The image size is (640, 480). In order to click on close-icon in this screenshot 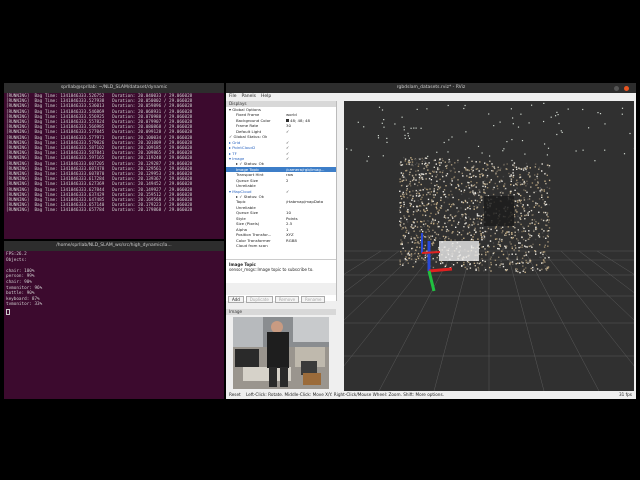, I will do `click(626, 88)`.